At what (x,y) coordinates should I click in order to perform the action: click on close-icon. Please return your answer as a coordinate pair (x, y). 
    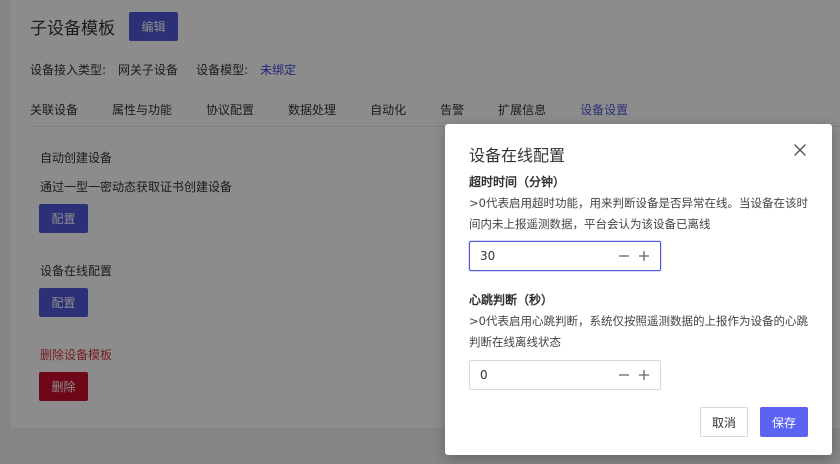
    Looking at the image, I should click on (800, 150).